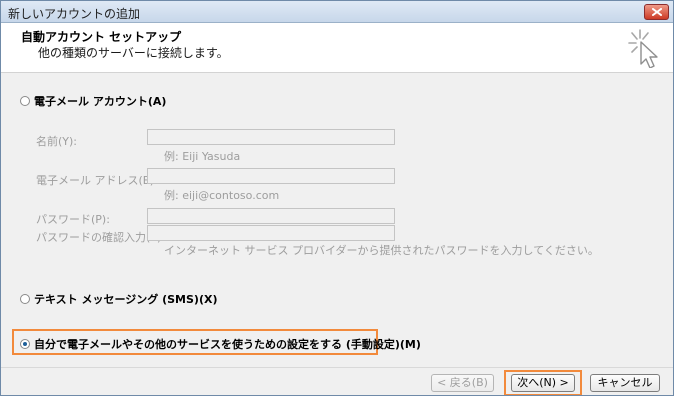 The height and width of the screenshot is (398, 676). I want to click on password-label: パスワード(P):, so click(73, 219).